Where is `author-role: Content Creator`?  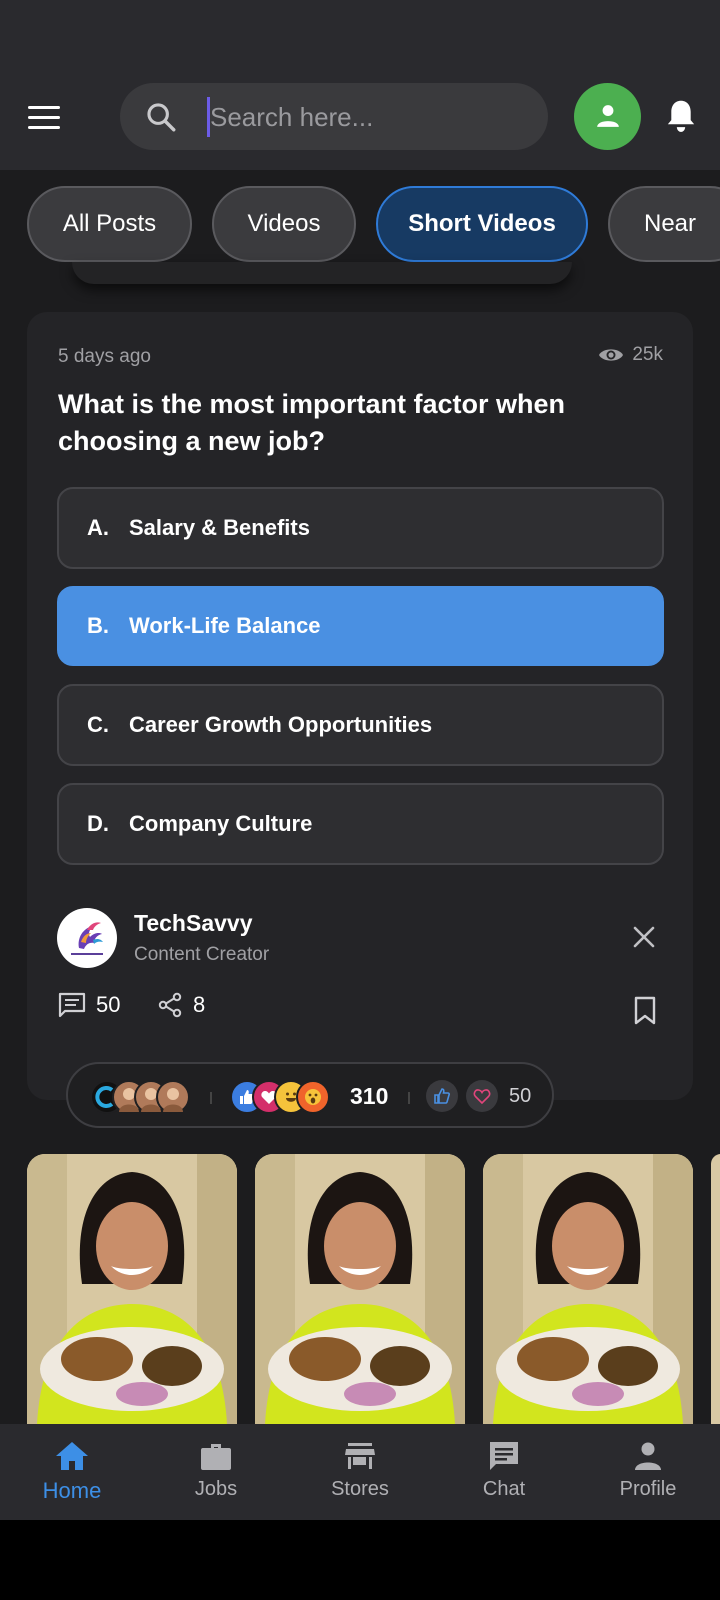 author-role: Content Creator is located at coordinates (202, 954).